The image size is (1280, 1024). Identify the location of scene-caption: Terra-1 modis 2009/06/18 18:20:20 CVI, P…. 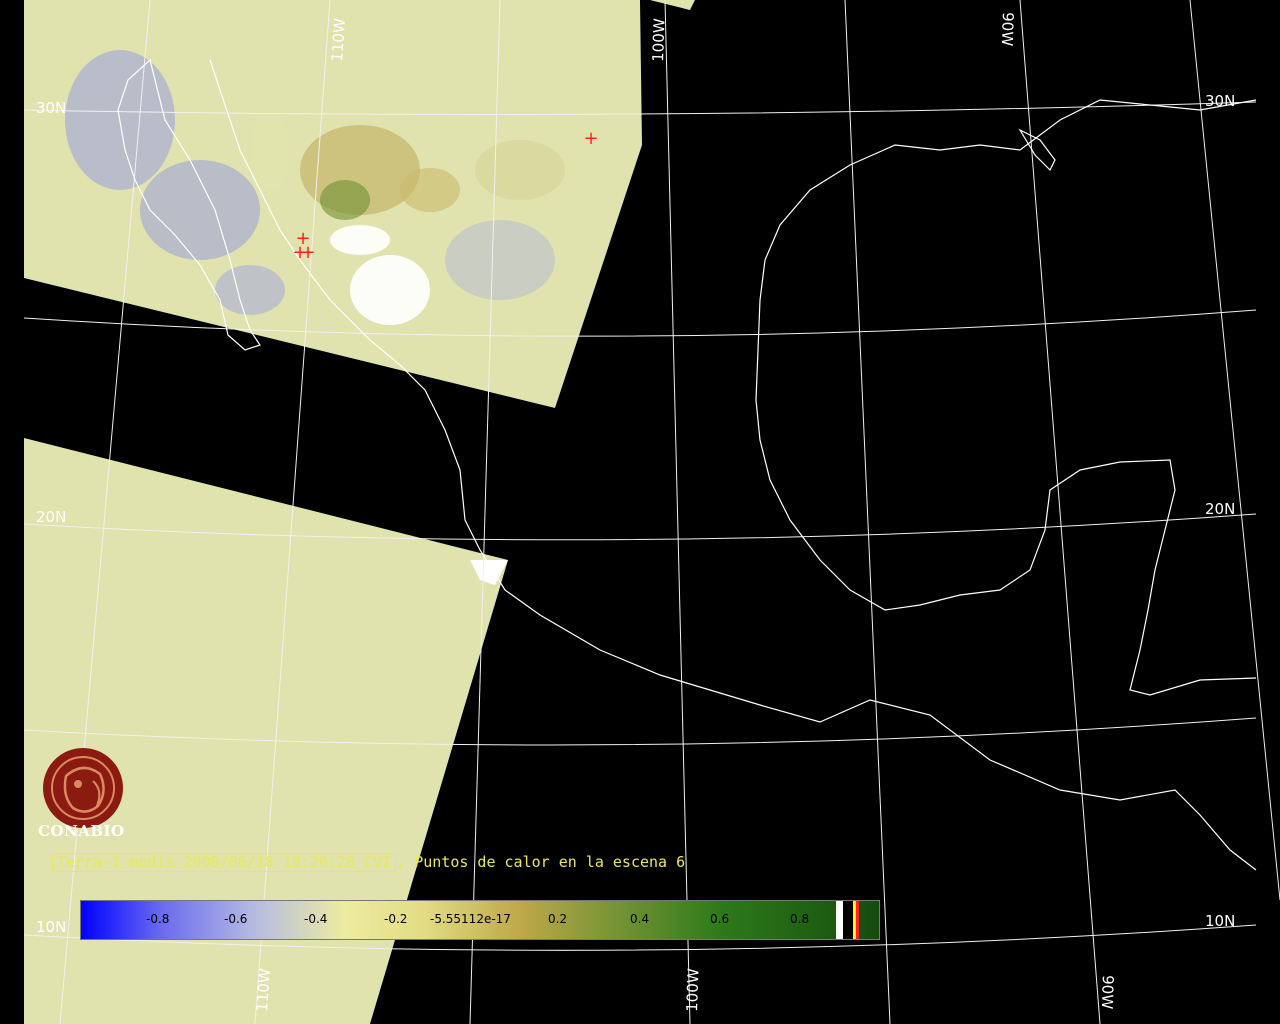
(368, 862).